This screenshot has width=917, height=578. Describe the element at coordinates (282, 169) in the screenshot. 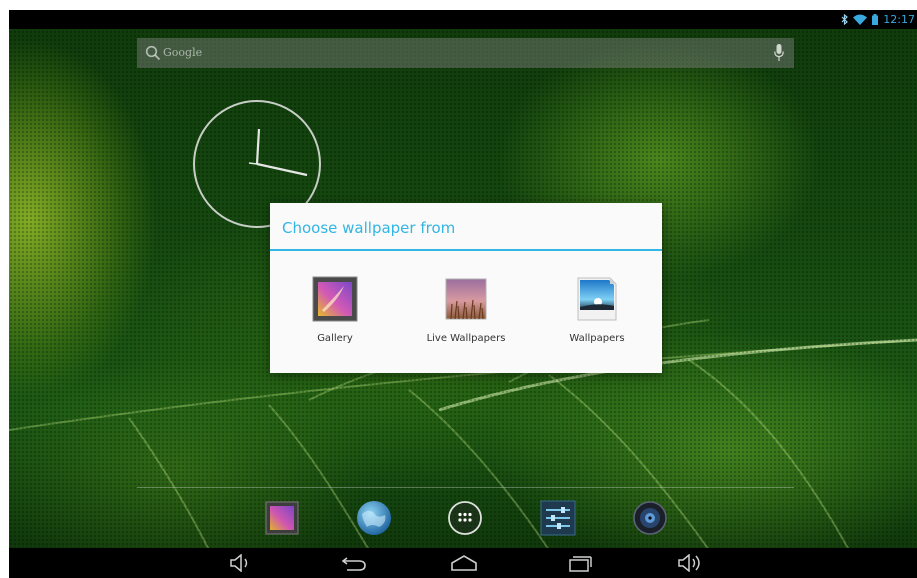

I see `minute-hand` at that location.